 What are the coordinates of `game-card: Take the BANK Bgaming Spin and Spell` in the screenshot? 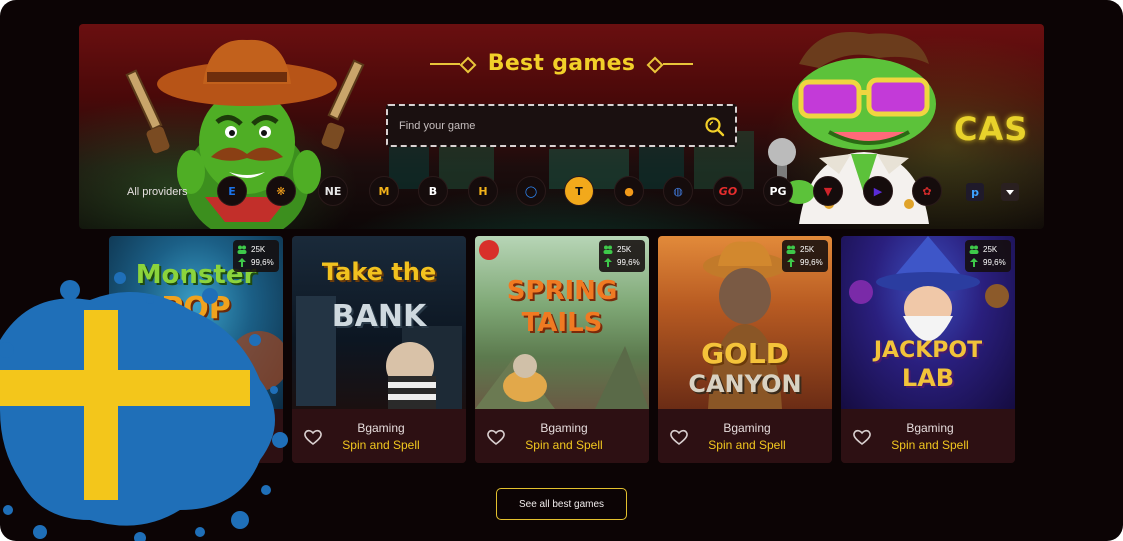 It's located at (379, 349).